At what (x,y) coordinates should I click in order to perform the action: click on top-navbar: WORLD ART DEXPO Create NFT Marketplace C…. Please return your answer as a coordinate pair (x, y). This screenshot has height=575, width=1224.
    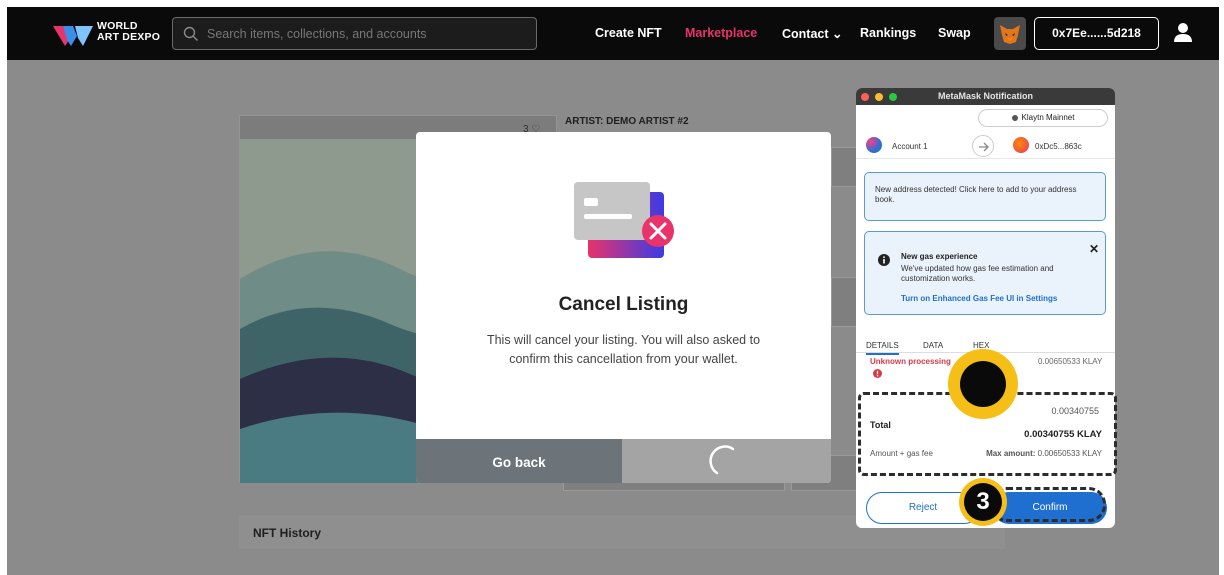
    Looking at the image, I should click on (613, 33).